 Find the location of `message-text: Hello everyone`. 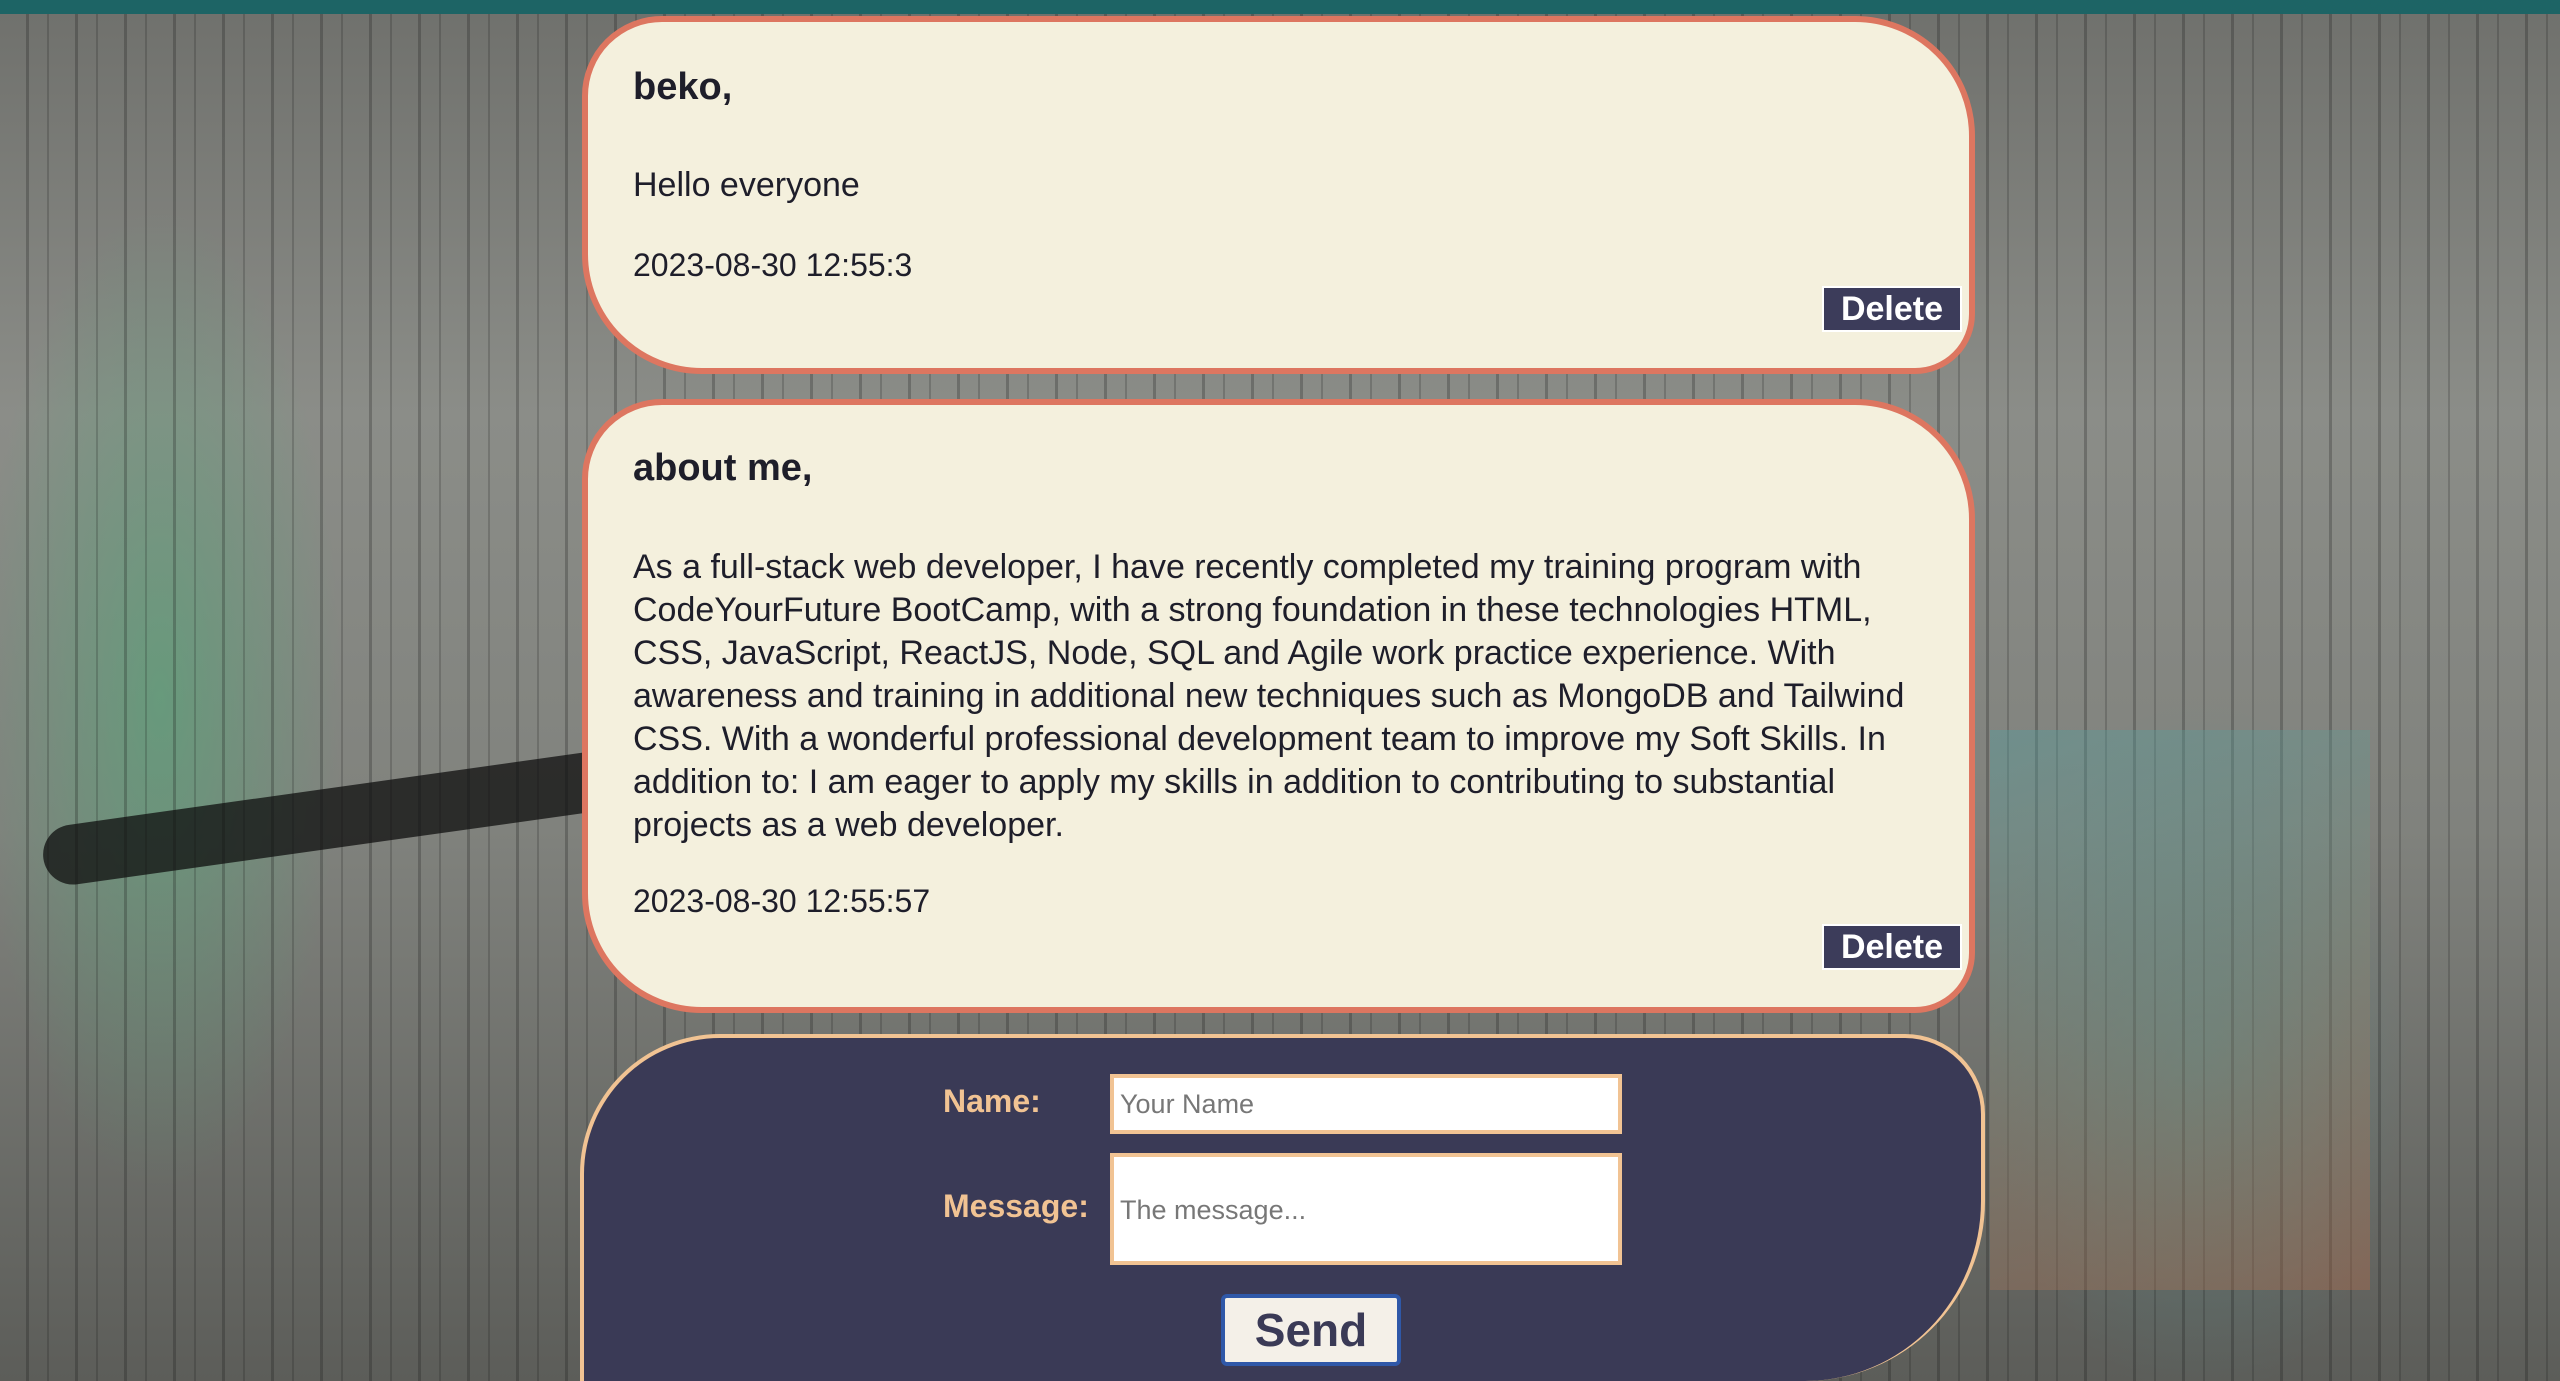

message-text: Hello everyone is located at coordinates (746, 185).